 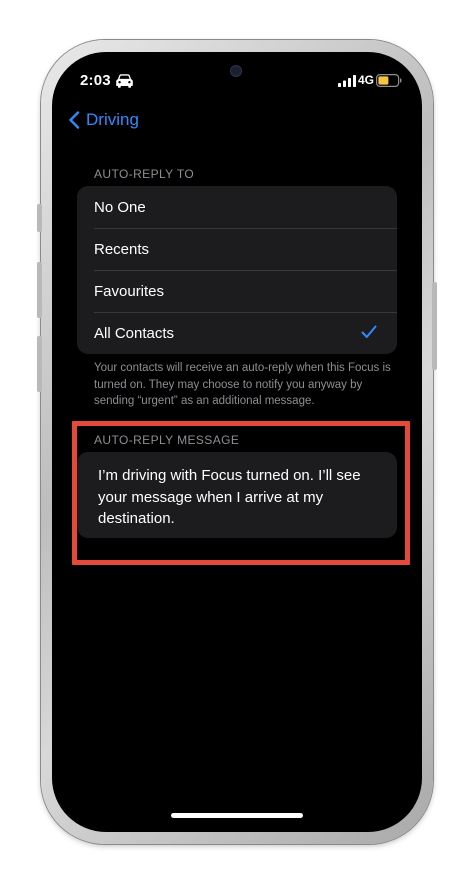 I want to click on silent-switch, so click(x=39, y=218).